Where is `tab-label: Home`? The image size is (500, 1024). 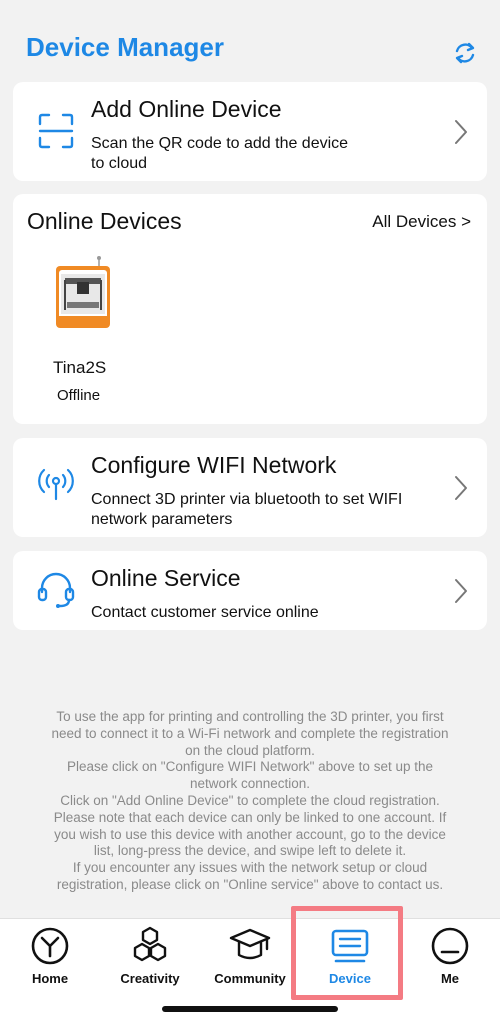 tab-label: Home is located at coordinates (50, 978).